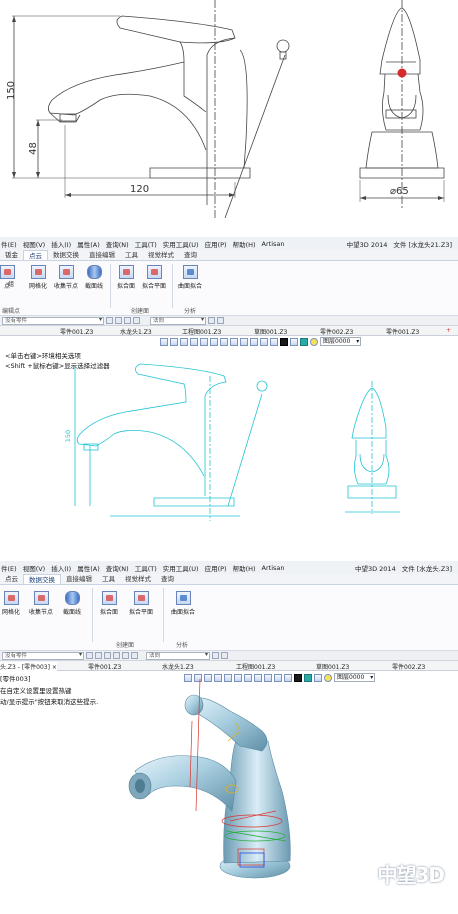 The height and width of the screenshot is (914, 458). Describe the element at coordinates (237, 442) in the screenshot. I see `cyan-drawing-svg` at that location.